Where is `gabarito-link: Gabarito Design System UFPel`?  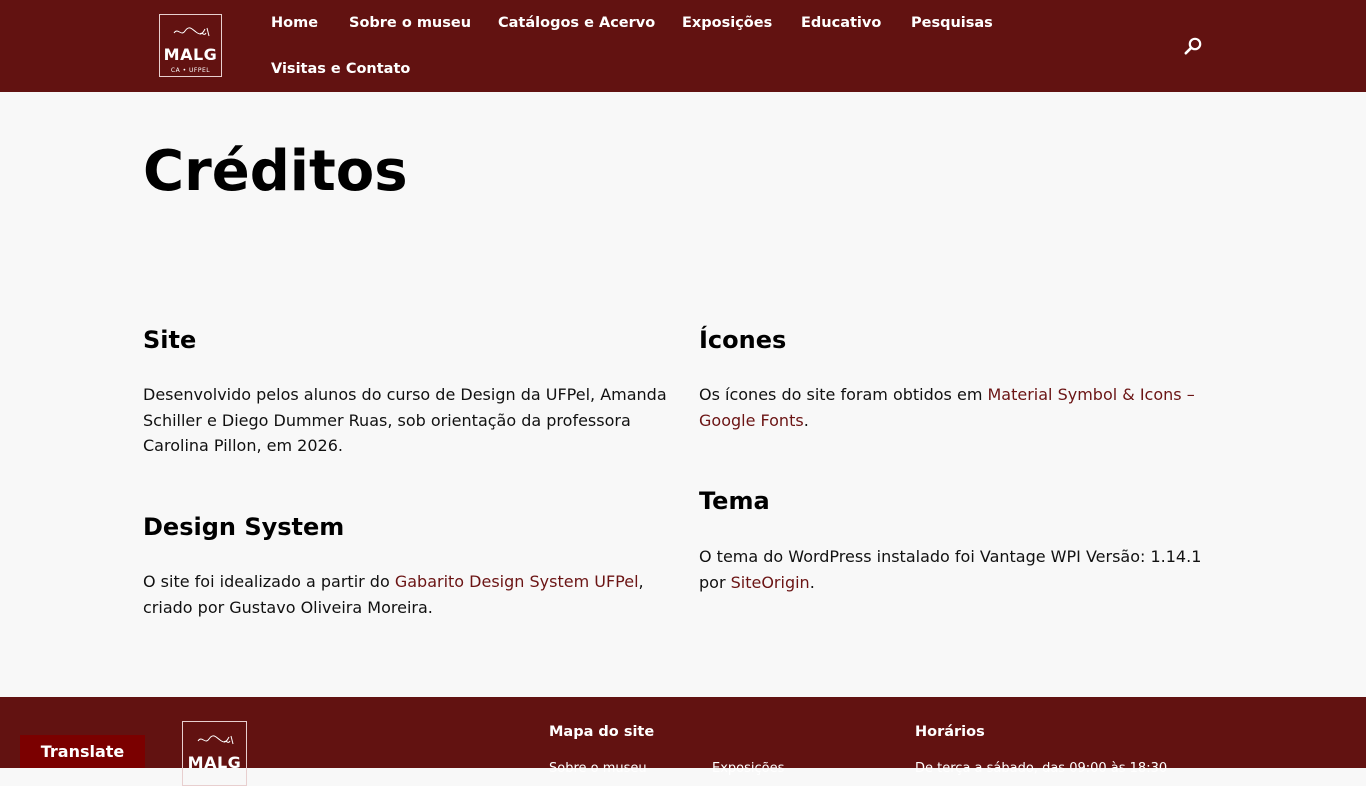 gabarito-link: Gabarito Design System UFPel is located at coordinates (517, 581).